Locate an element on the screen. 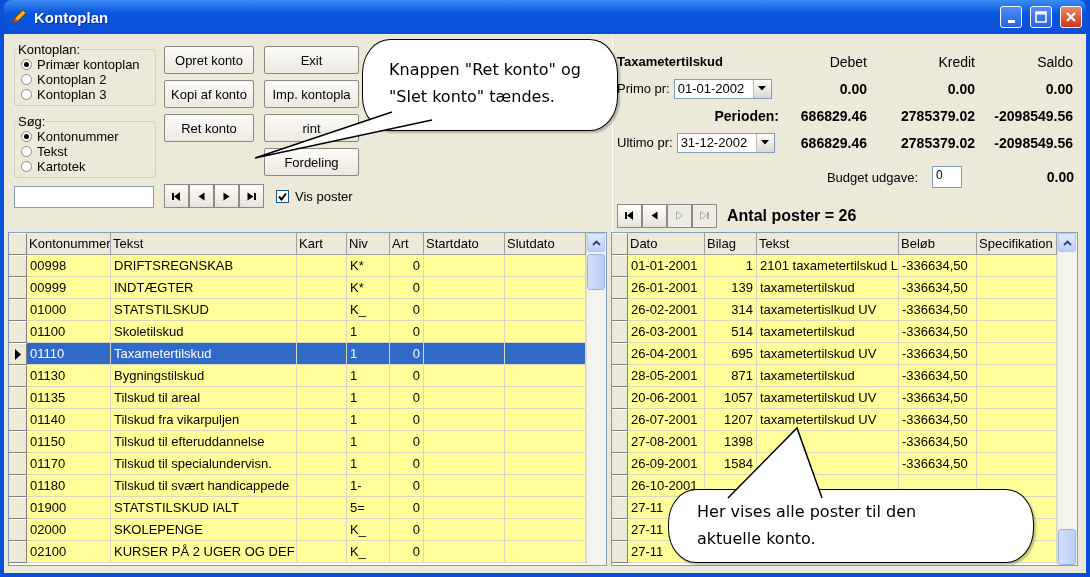 This screenshot has height=577, width=1090. action-button: Imp. kontopla is located at coordinates (311, 94).